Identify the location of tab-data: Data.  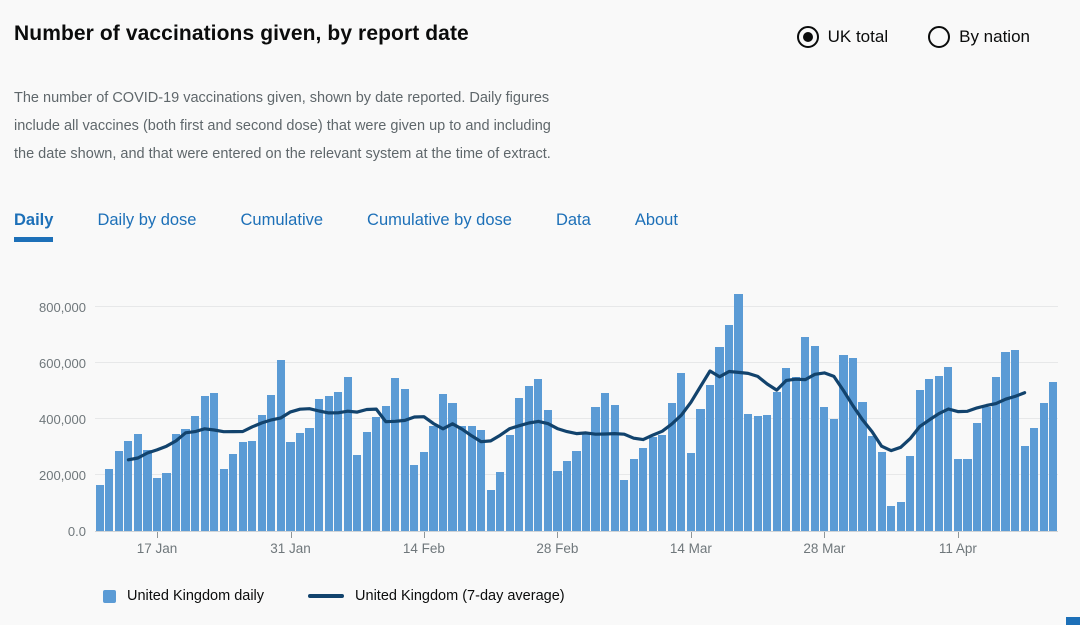
(573, 226).